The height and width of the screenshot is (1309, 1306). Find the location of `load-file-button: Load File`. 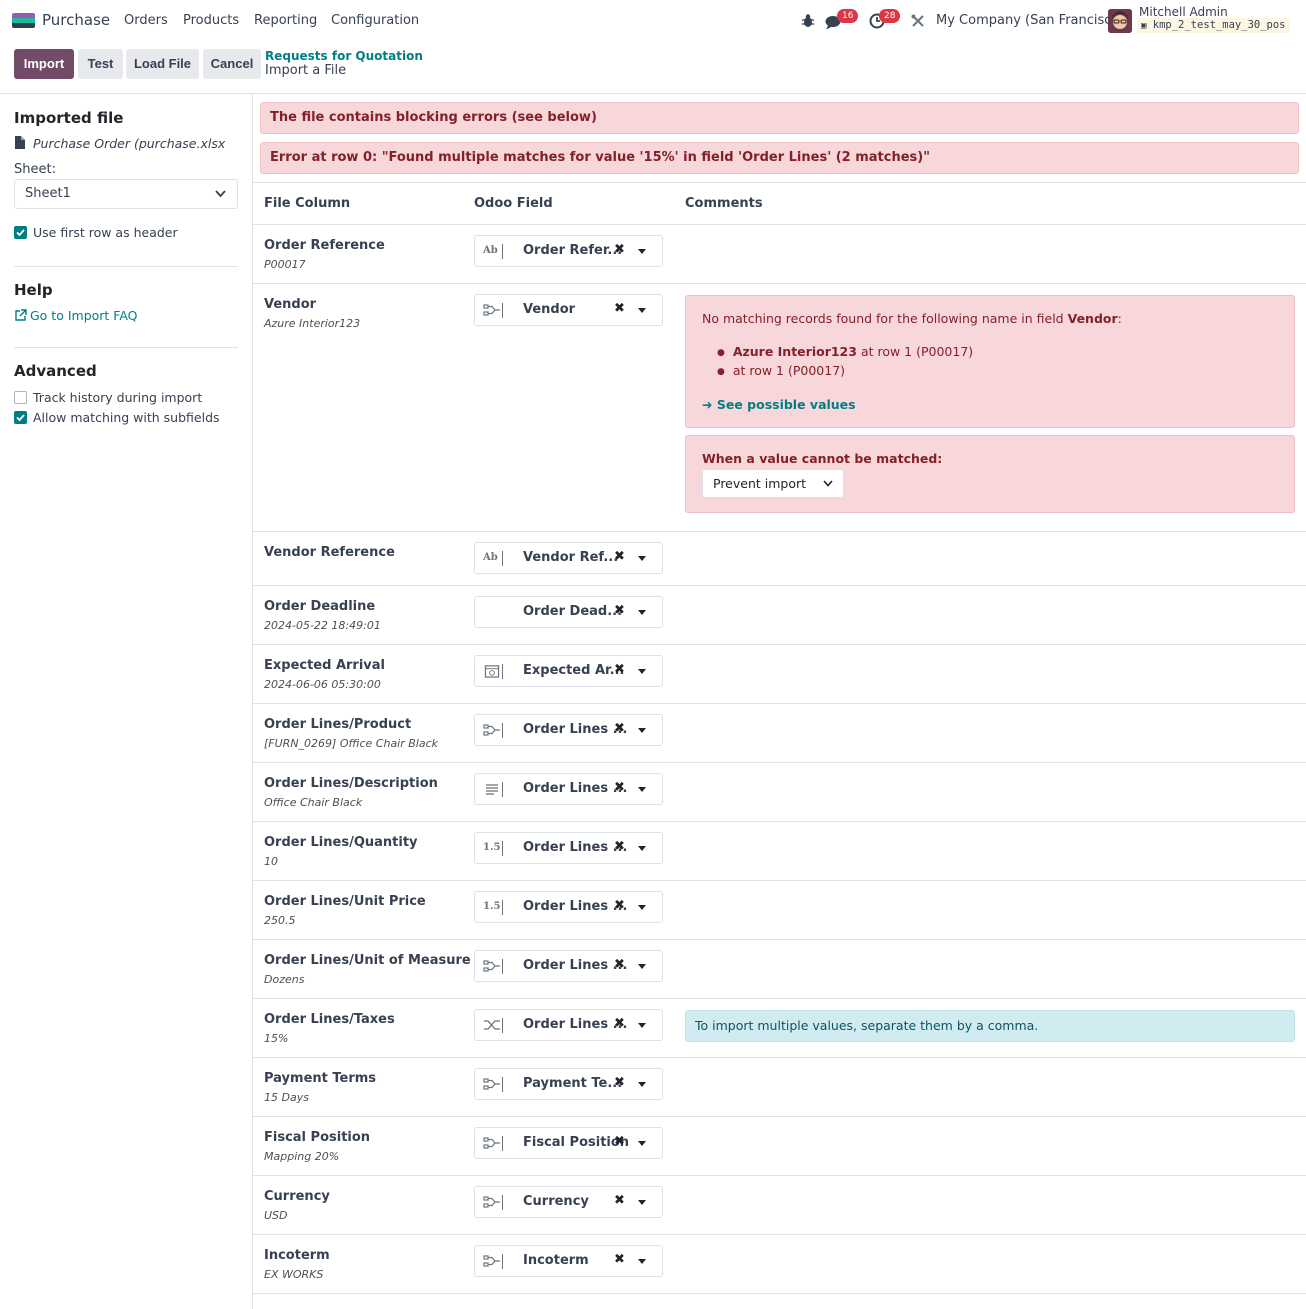

load-file-button: Load File is located at coordinates (162, 64).